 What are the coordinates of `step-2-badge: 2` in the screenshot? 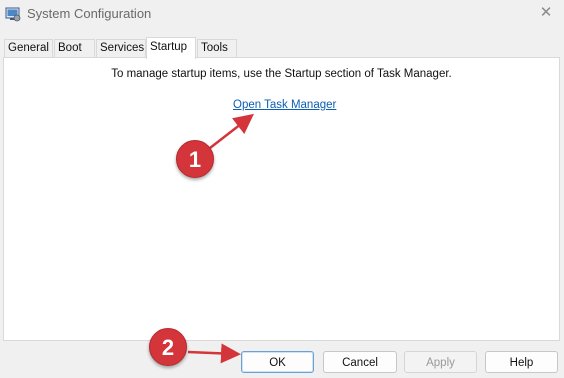 It's located at (168, 347).